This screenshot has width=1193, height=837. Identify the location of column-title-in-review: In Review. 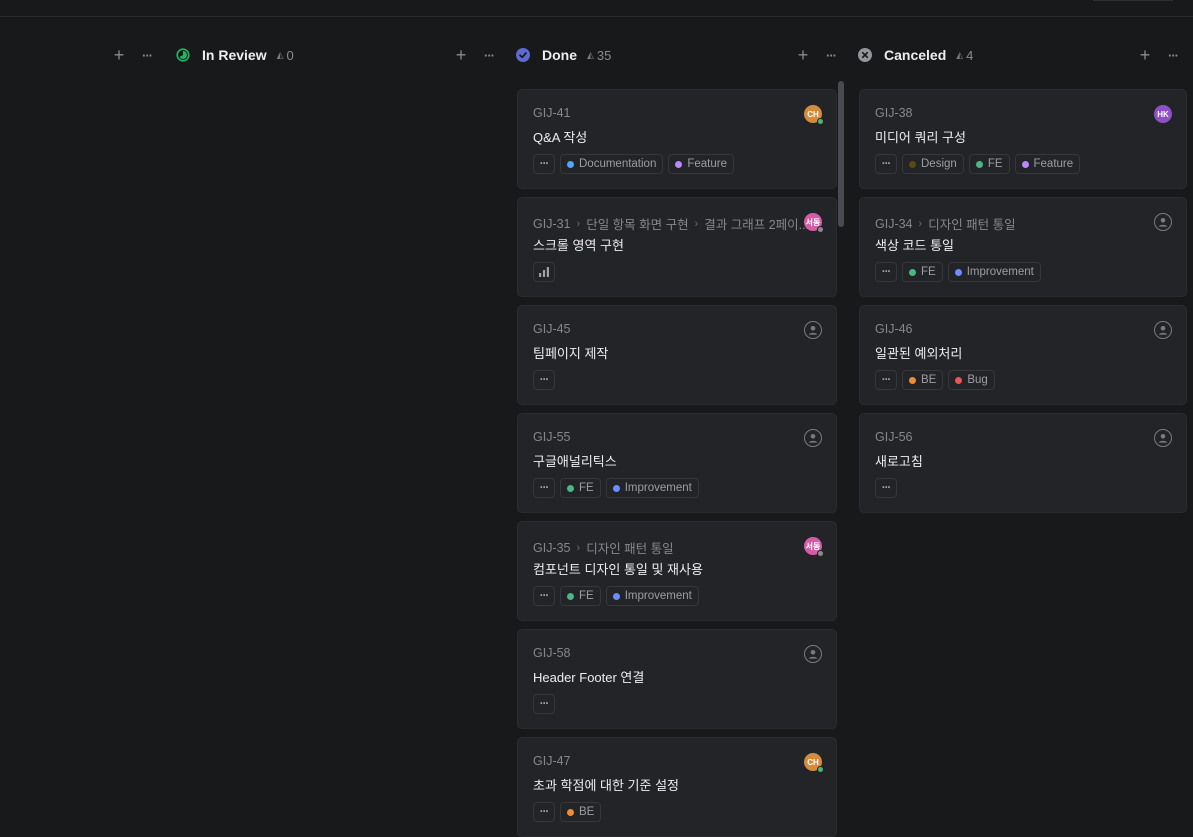
(234, 55).